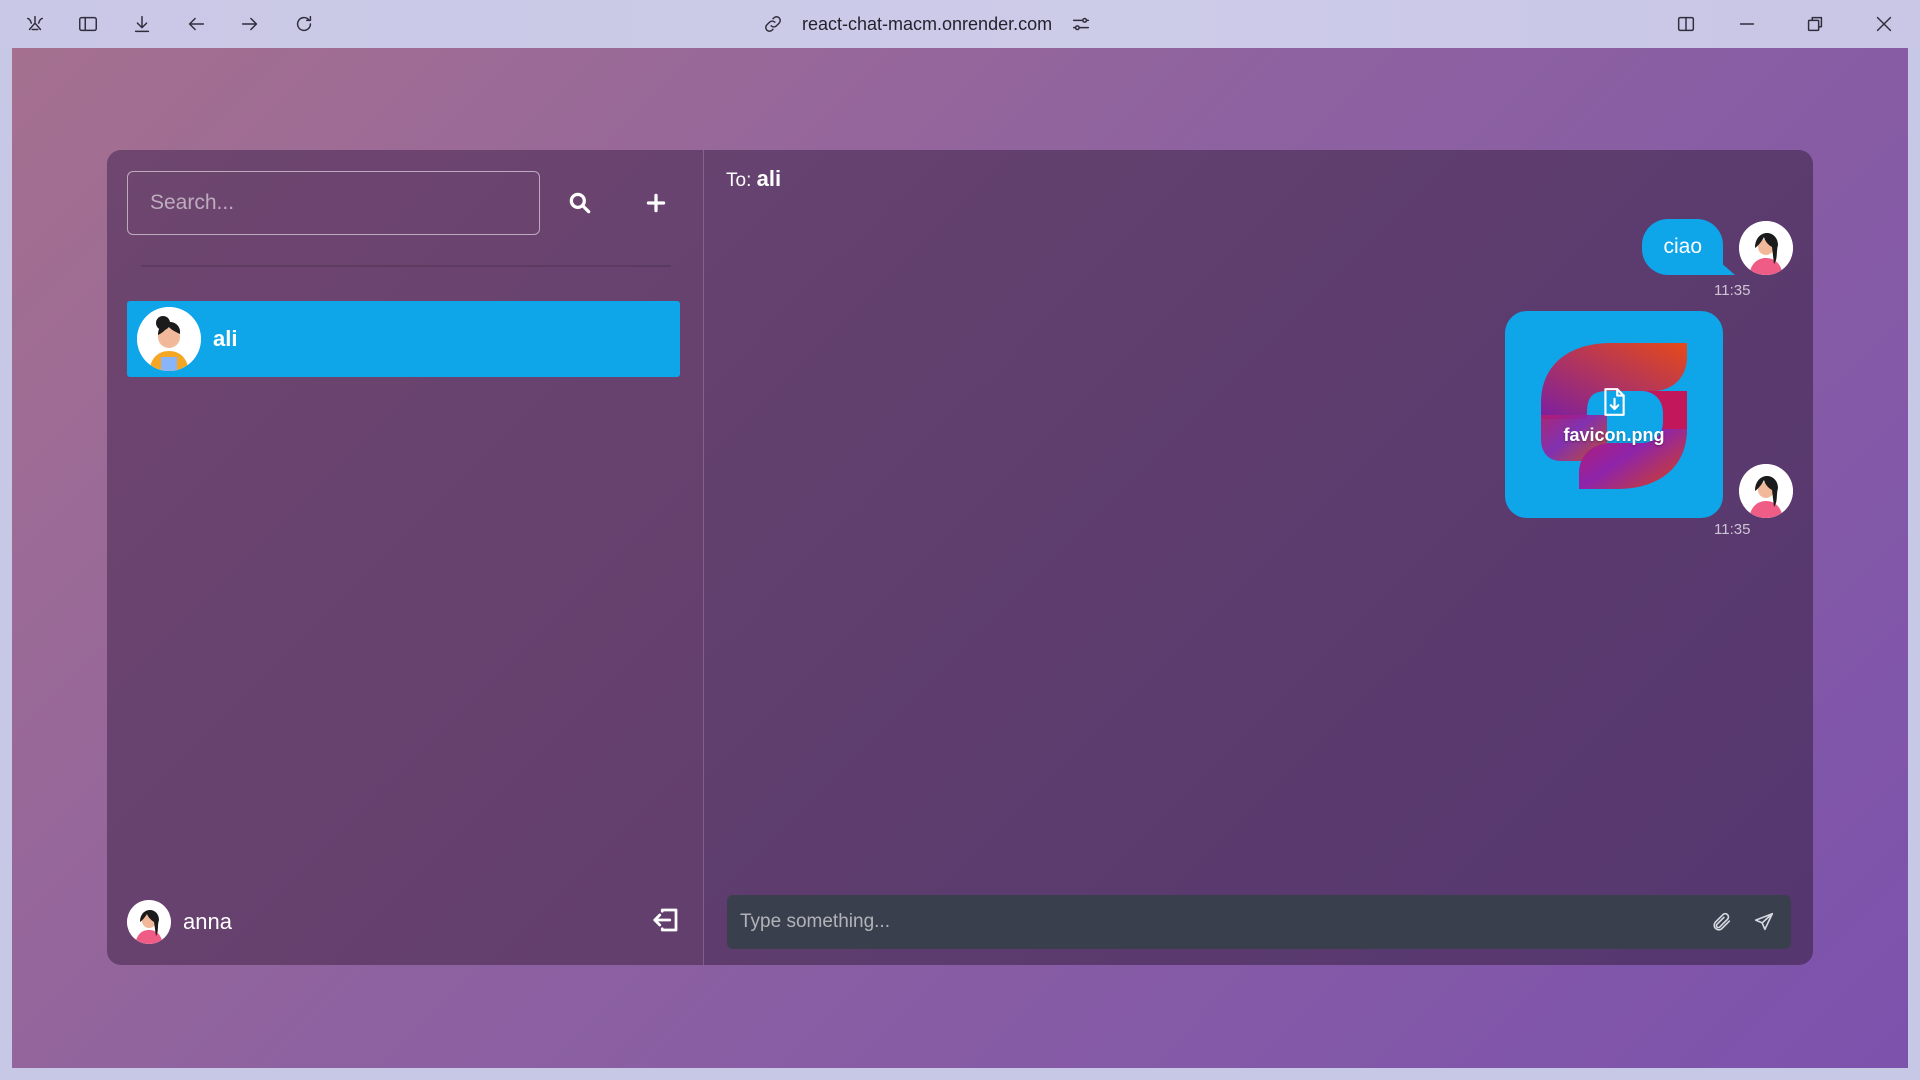 The width and height of the screenshot is (1920, 1080). I want to click on search-input, so click(333, 203).